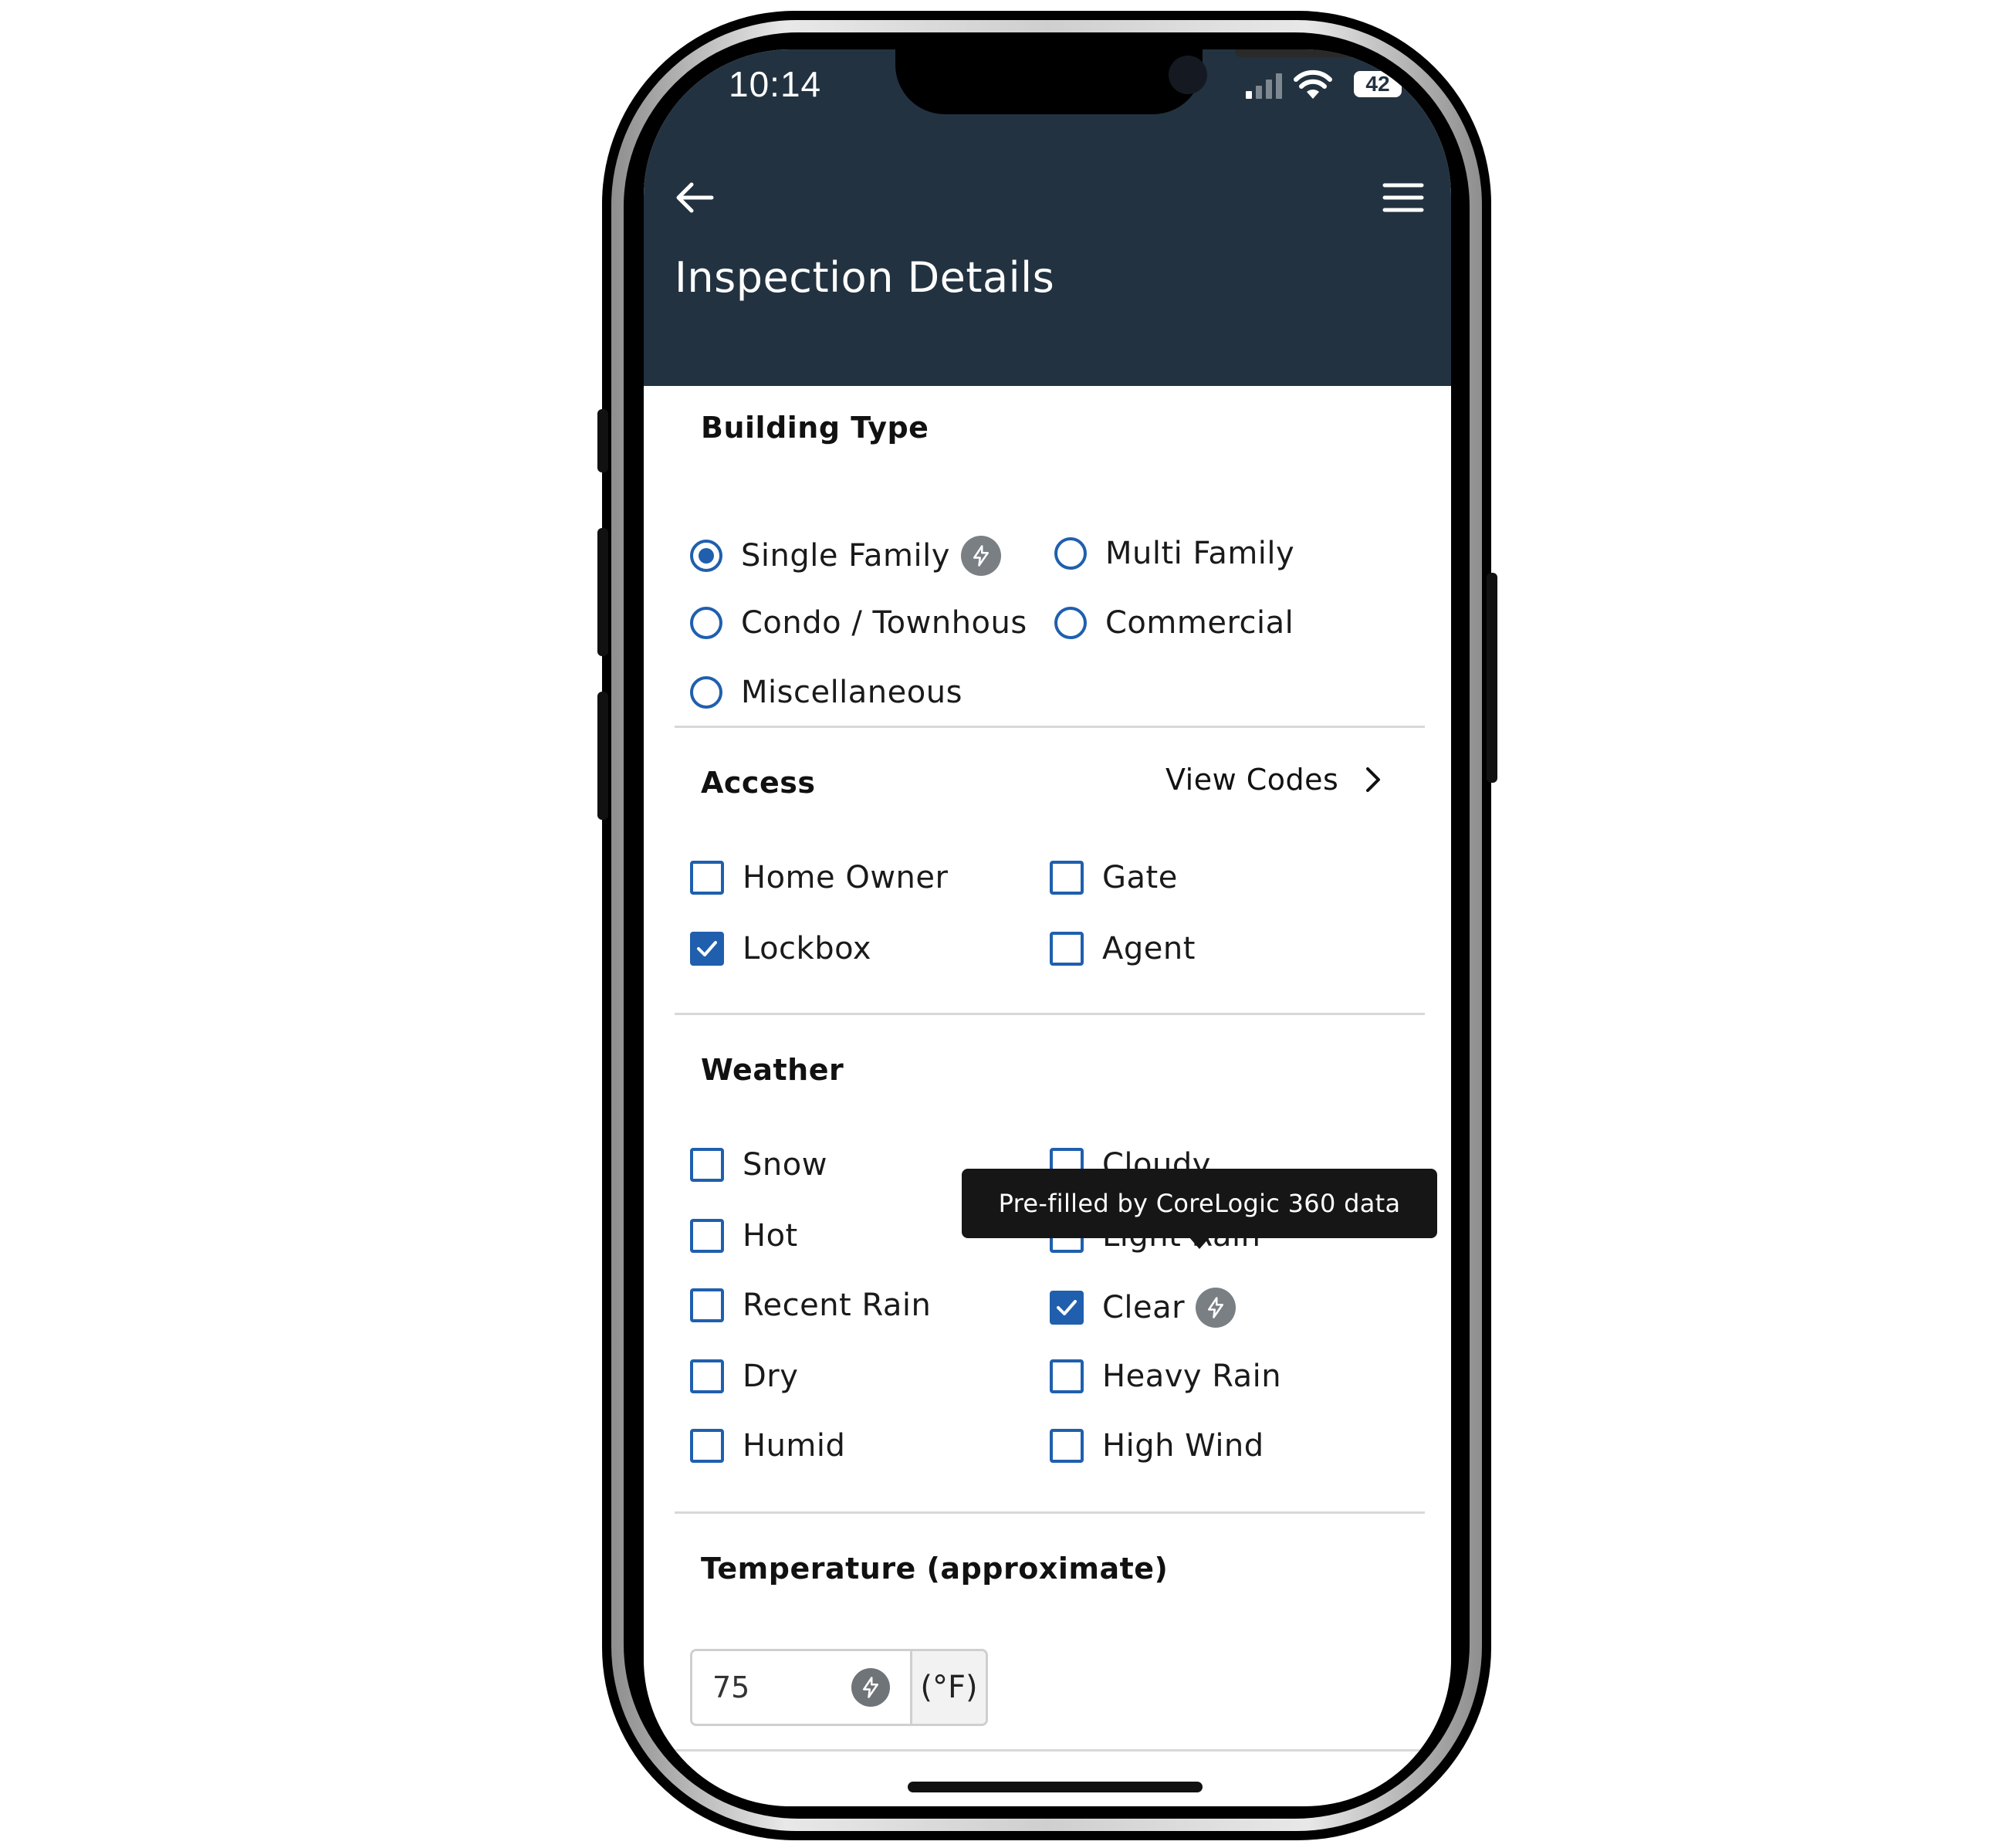  I want to click on option-label: High Wind, so click(1183, 1446).